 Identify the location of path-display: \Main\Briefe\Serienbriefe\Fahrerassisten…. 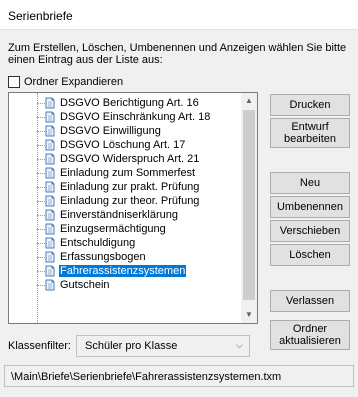
(179, 376).